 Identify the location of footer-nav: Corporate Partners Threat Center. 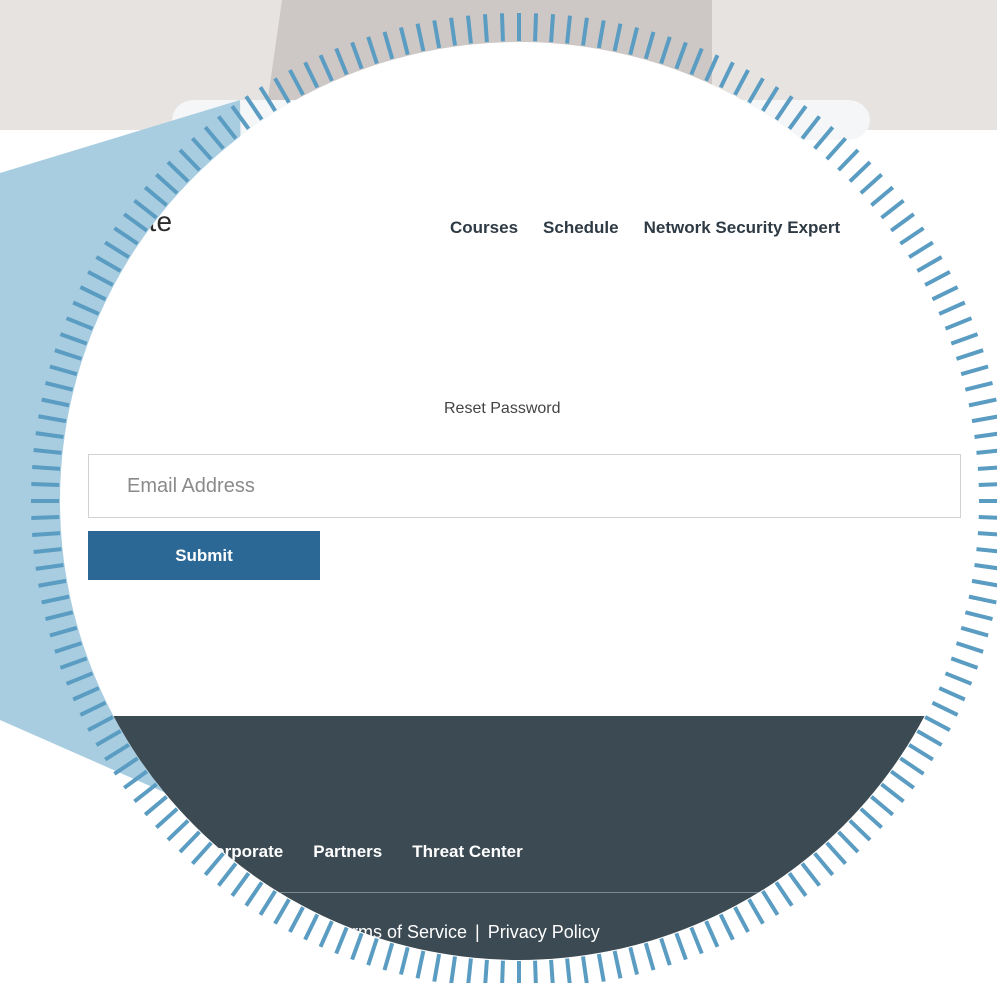
(362, 852).